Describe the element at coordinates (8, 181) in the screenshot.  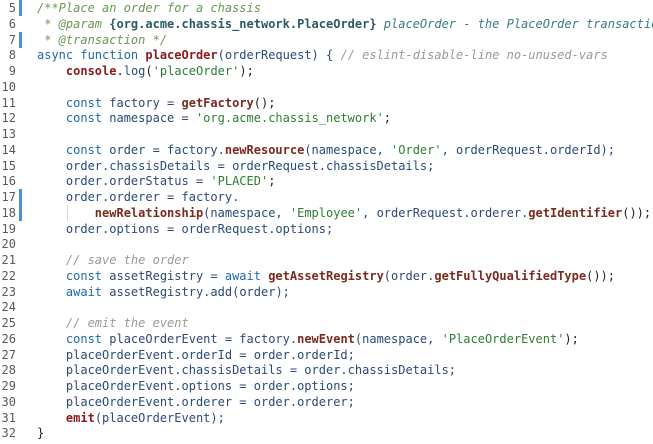
I see `line-number: 16` at that location.